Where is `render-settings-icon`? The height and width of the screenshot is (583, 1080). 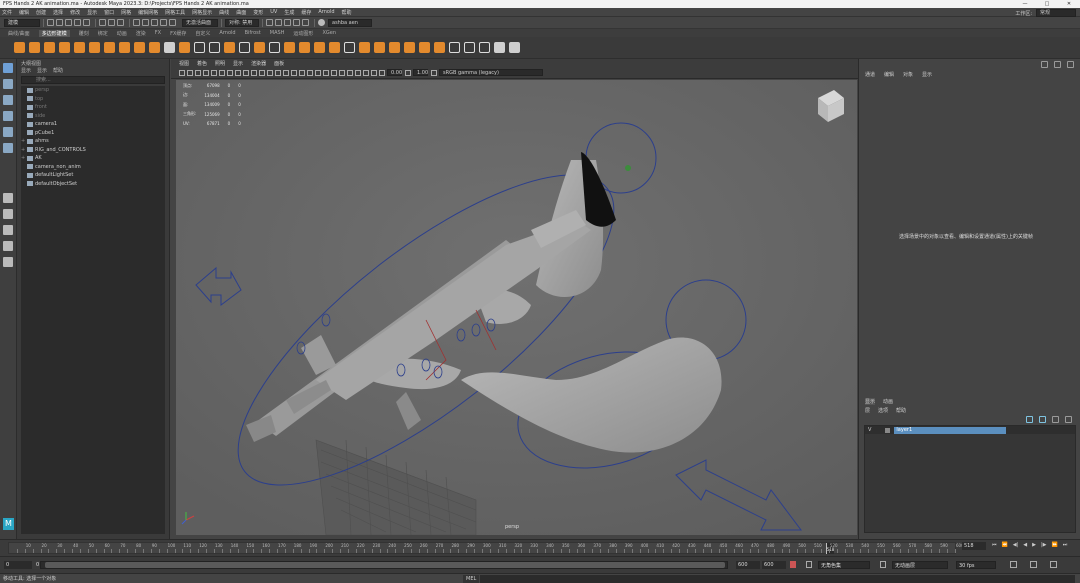
render-settings-icon is located at coordinates (287, 22).